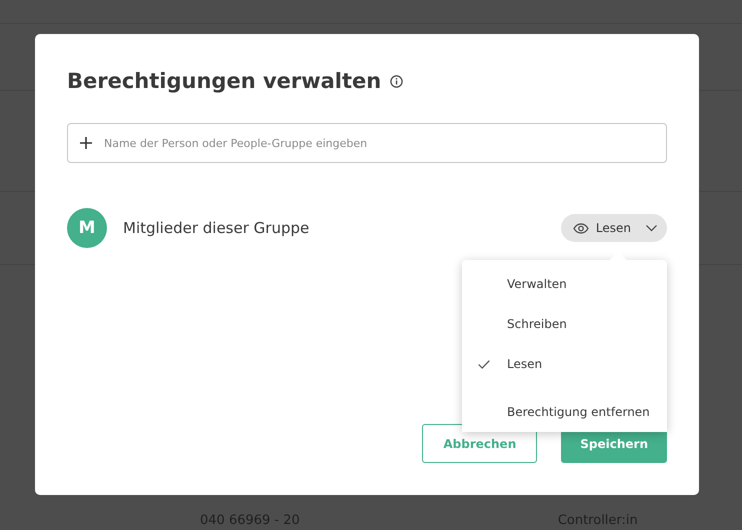 The image size is (742, 530). Describe the element at coordinates (564, 412) in the screenshot. I see `menu-item: Berechtigung entfernen` at that location.